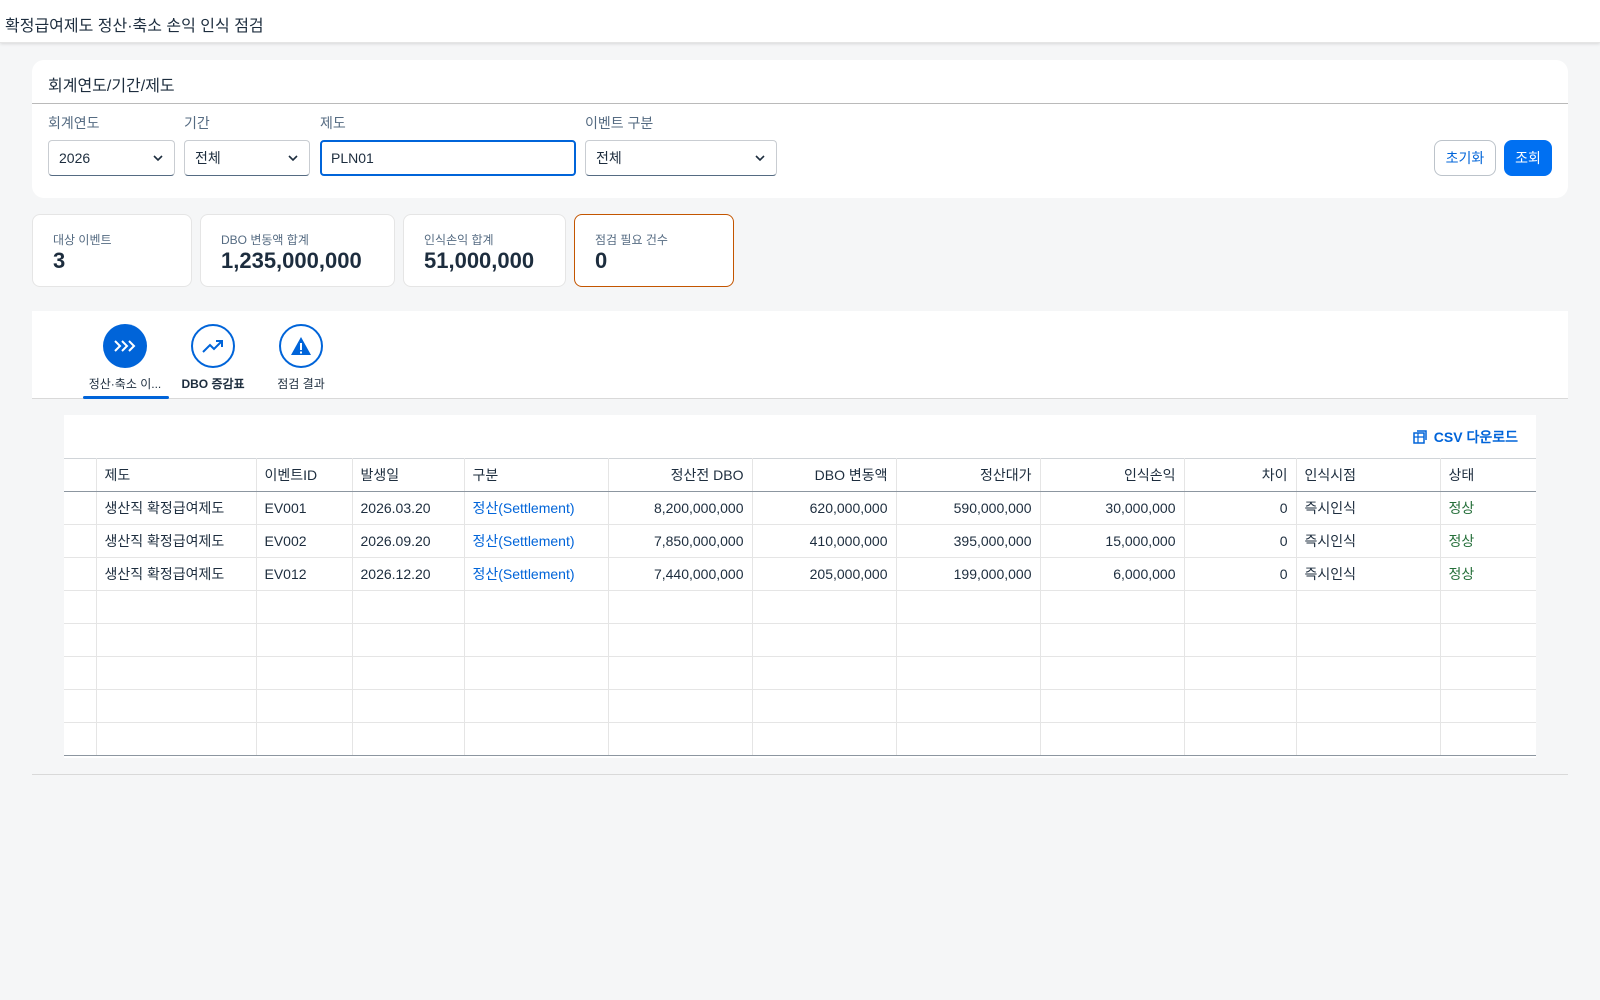  Describe the element at coordinates (824, 508) in the screenshot. I see `cell-dbo-change: 620,000,000` at that location.